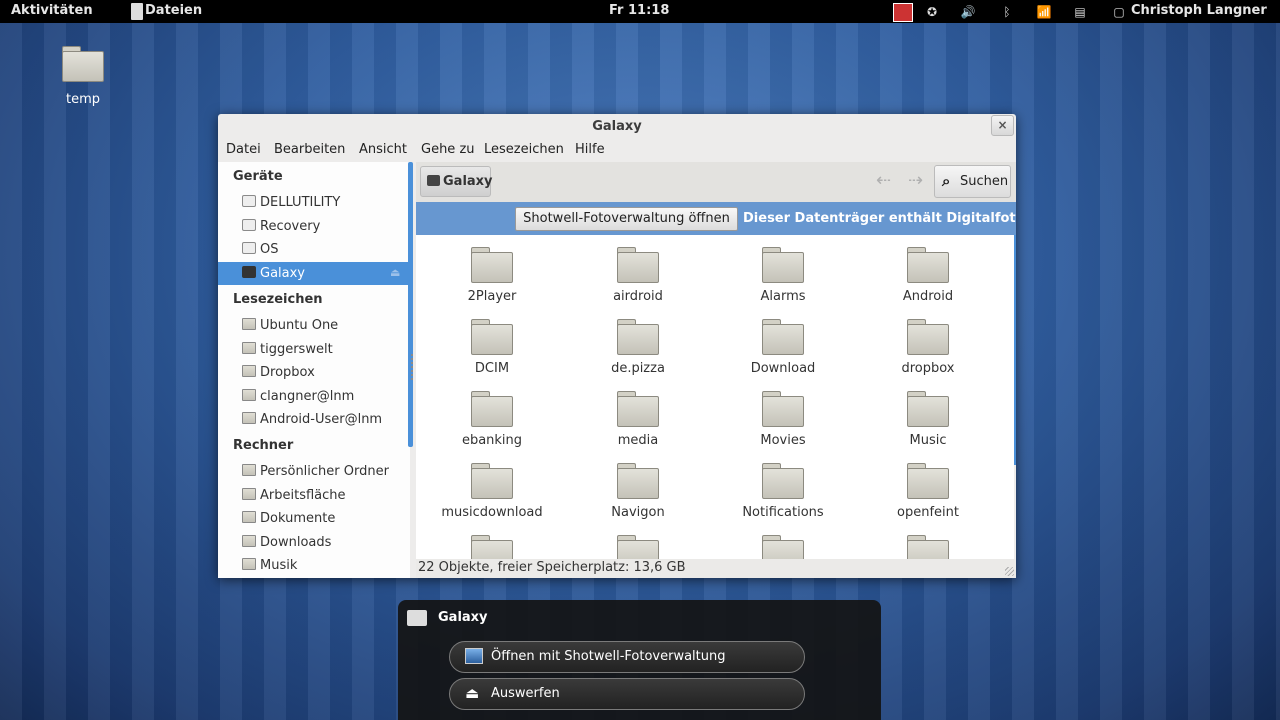 Image resolution: width=1280 pixels, height=720 pixels. I want to click on file-item-de-pizza: de.pizza, so click(638, 347).